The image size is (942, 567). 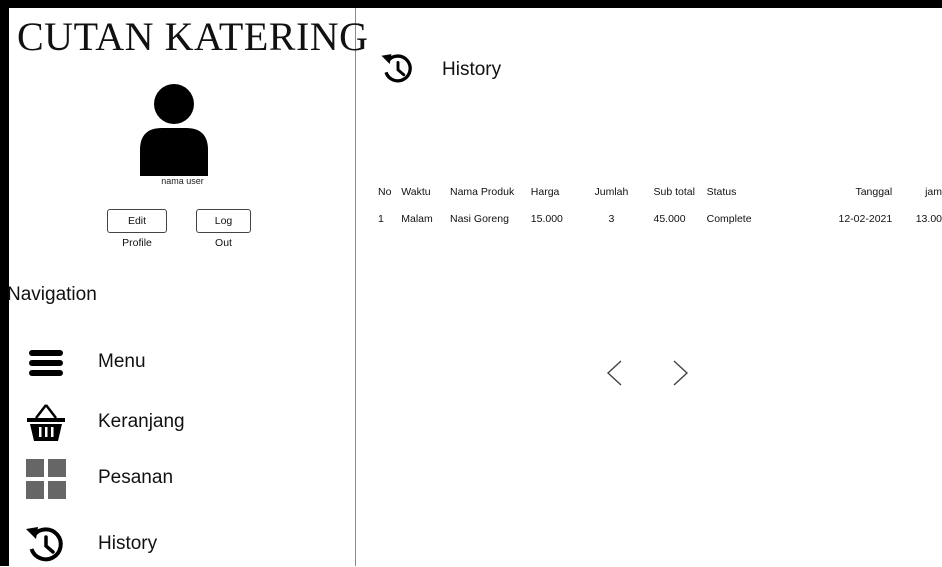 I want to click on page-title: History, so click(x=472, y=69).